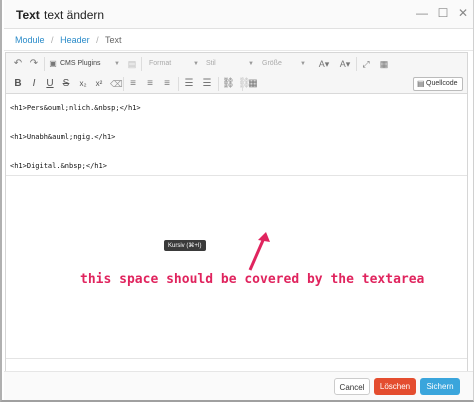 This screenshot has height=402, width=474. I want to click on source-icon: ▤, so click(421, 83).